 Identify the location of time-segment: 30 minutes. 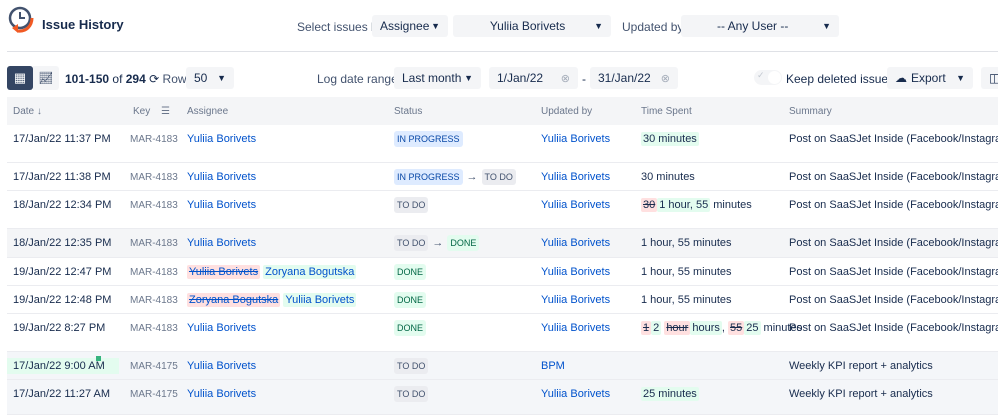
(668, 177).